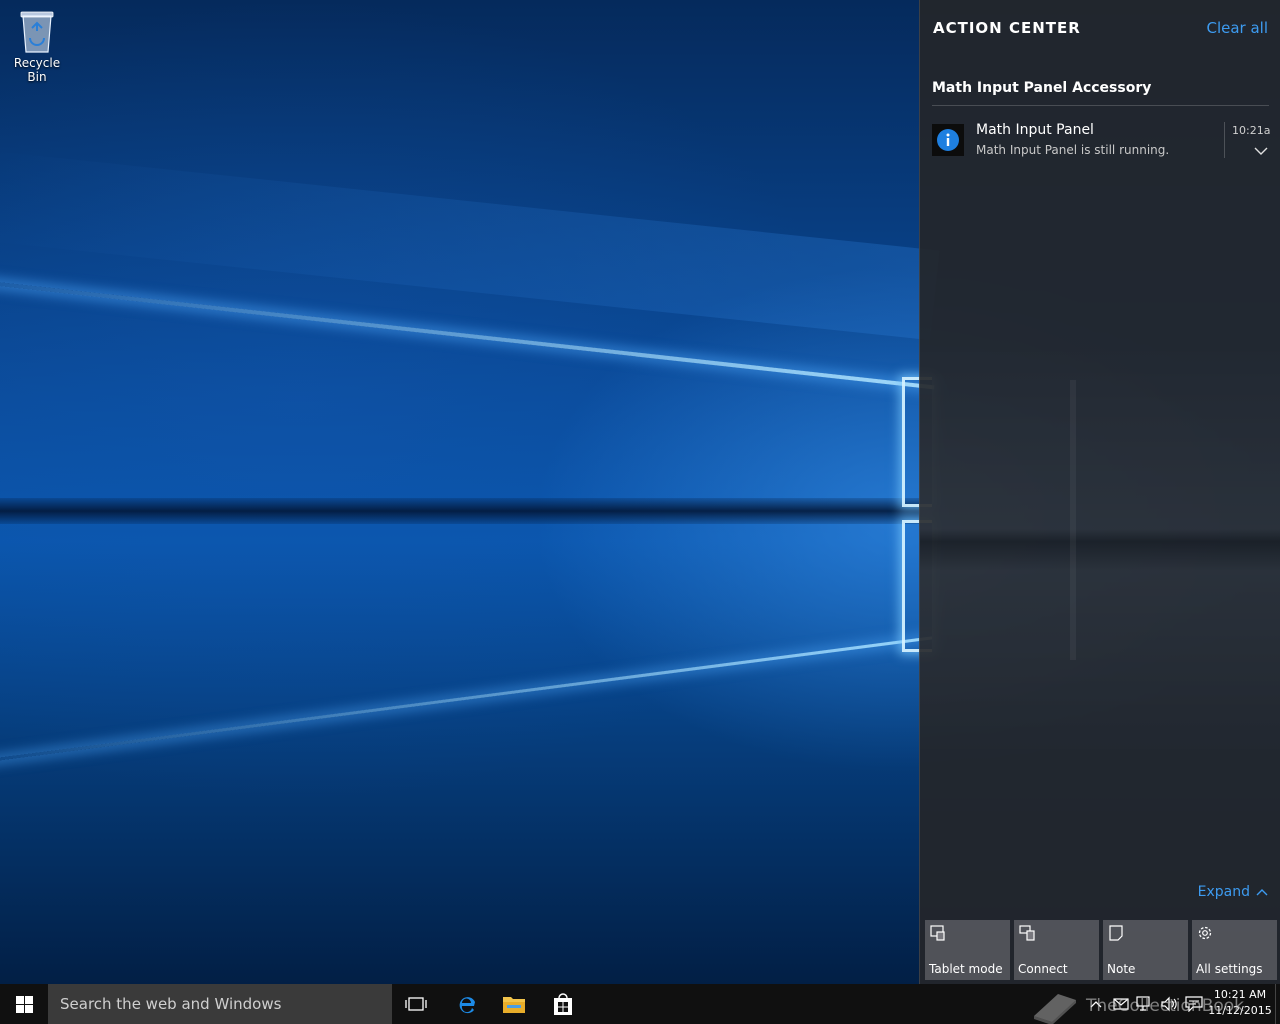  I want to click on clock-date: 11/12/2015, so click(1240, 1010).